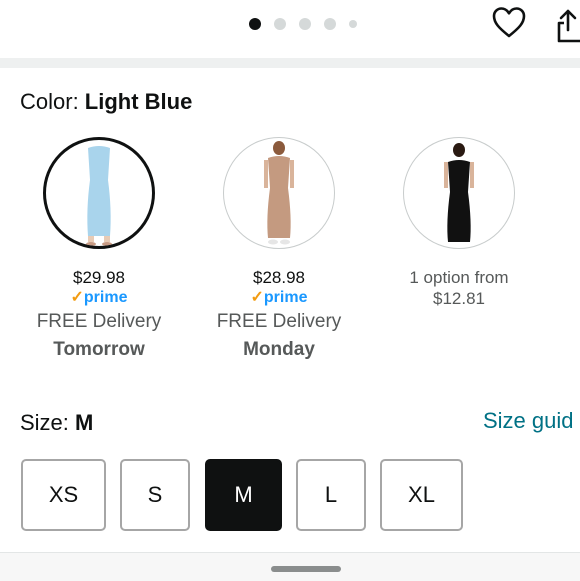 This screenshot has width=580, height=581. I want to click on size-label: Size: M, so click(56, 423).